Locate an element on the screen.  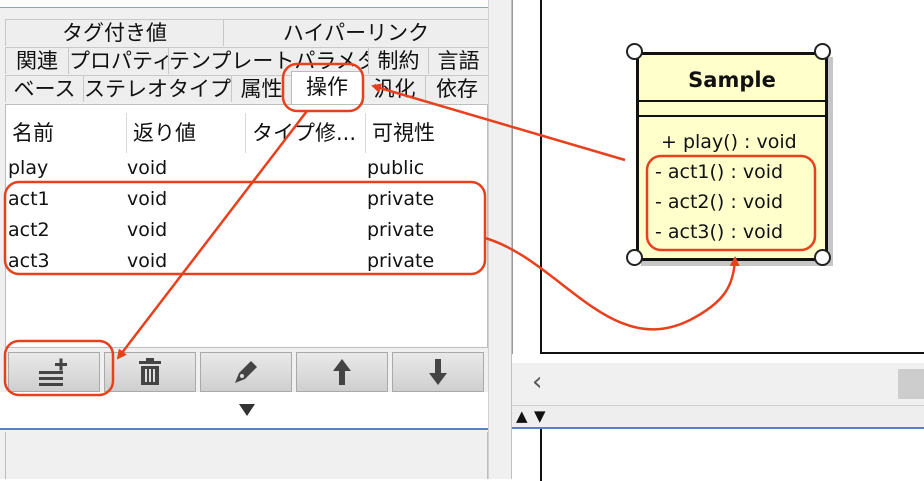
resize-handle-bottom-right is located at coordinates (822, 257).